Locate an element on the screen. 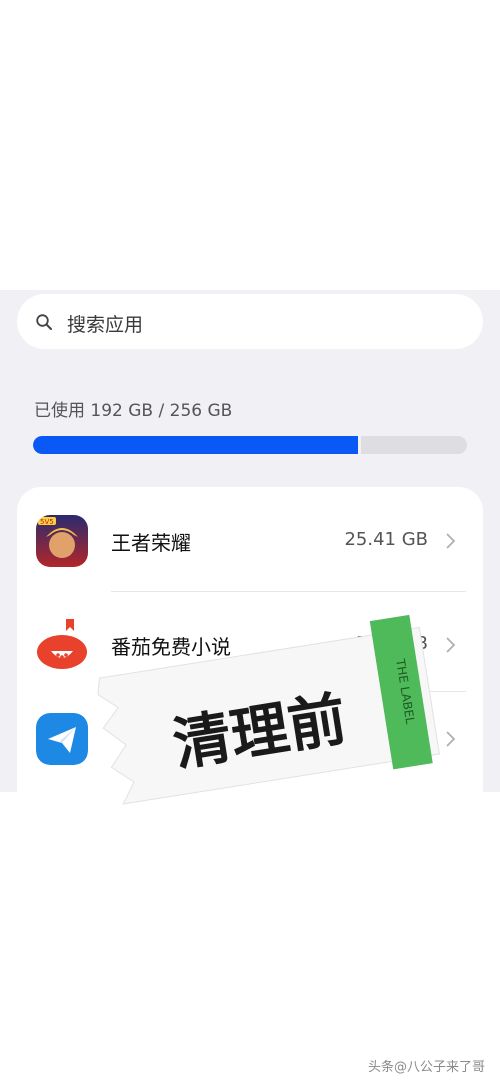 The width and height of the screenshot is (500, 1083). app-row-third is located at coordinates (250, 741).